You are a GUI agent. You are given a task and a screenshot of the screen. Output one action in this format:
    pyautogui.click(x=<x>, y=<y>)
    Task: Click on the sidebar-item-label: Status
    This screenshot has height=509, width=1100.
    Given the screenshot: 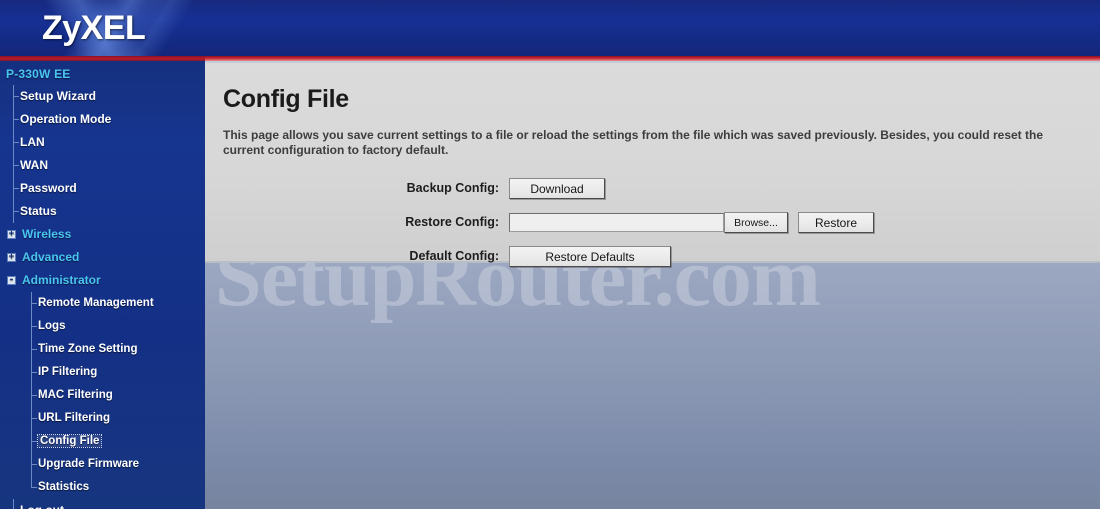 What is the action you would take?
    pyautogui.click(x=38, y=211)
    